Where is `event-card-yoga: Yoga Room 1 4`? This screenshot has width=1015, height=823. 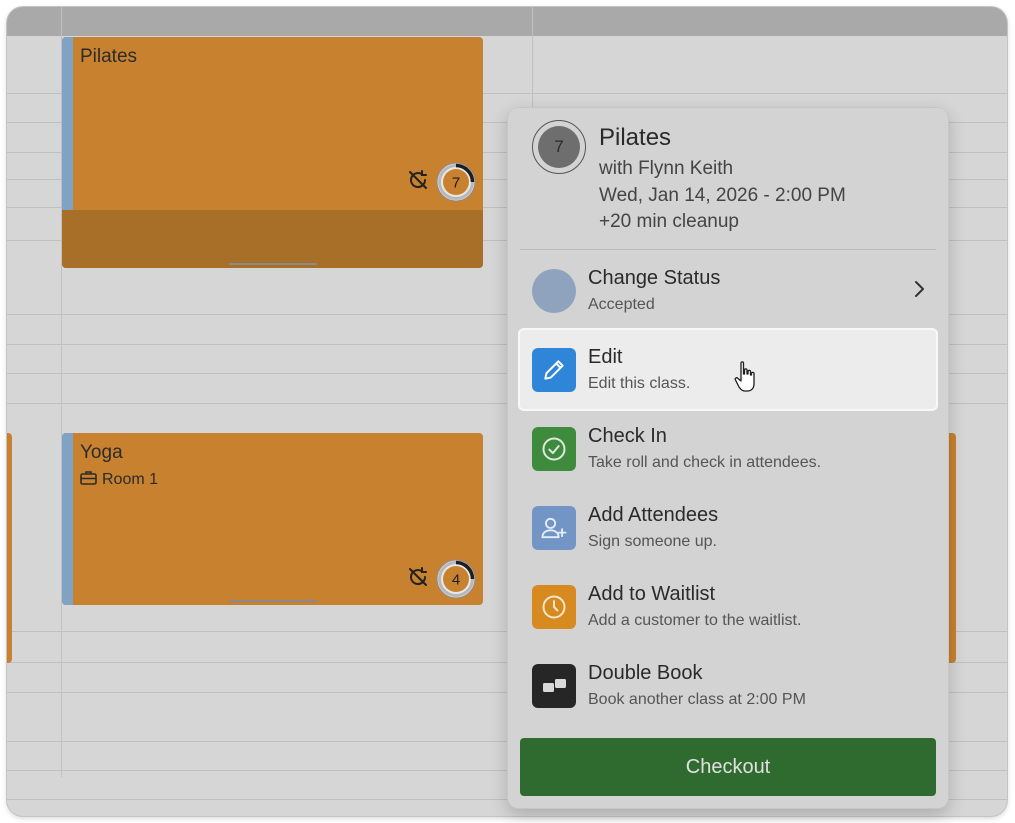 event-card-yoga: Yoga Room 1 4 is located at coordinates (272, 519).